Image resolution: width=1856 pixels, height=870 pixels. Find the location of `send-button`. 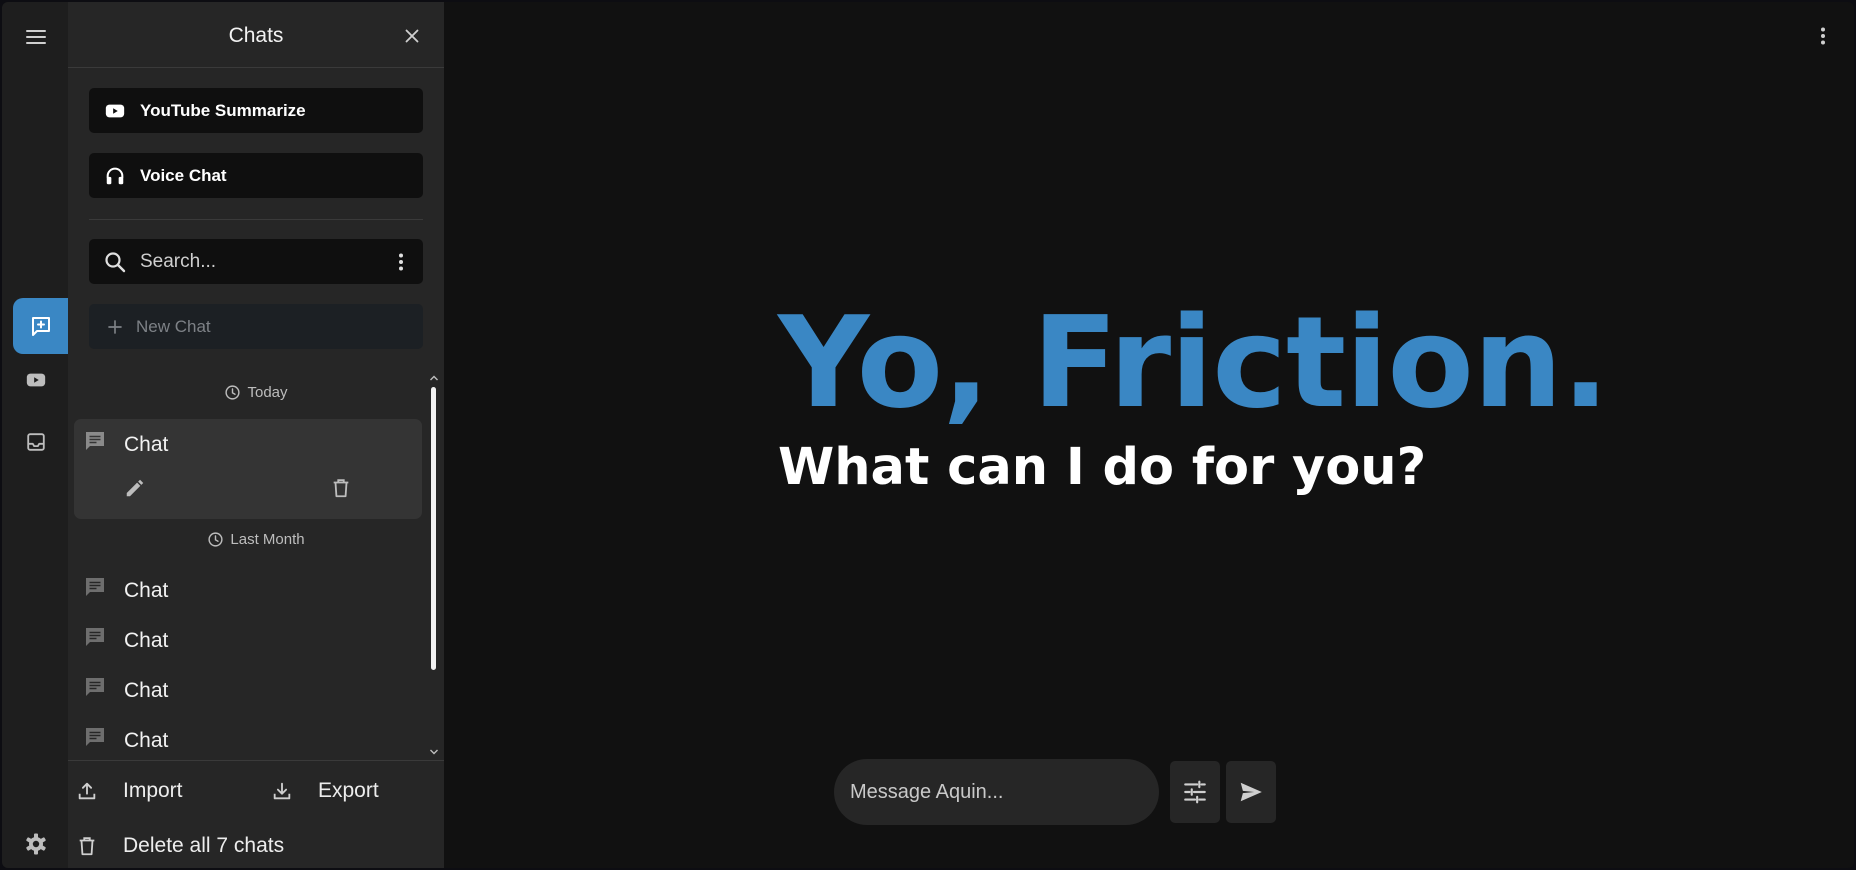

send-button is located at coordinates (1251, 792).